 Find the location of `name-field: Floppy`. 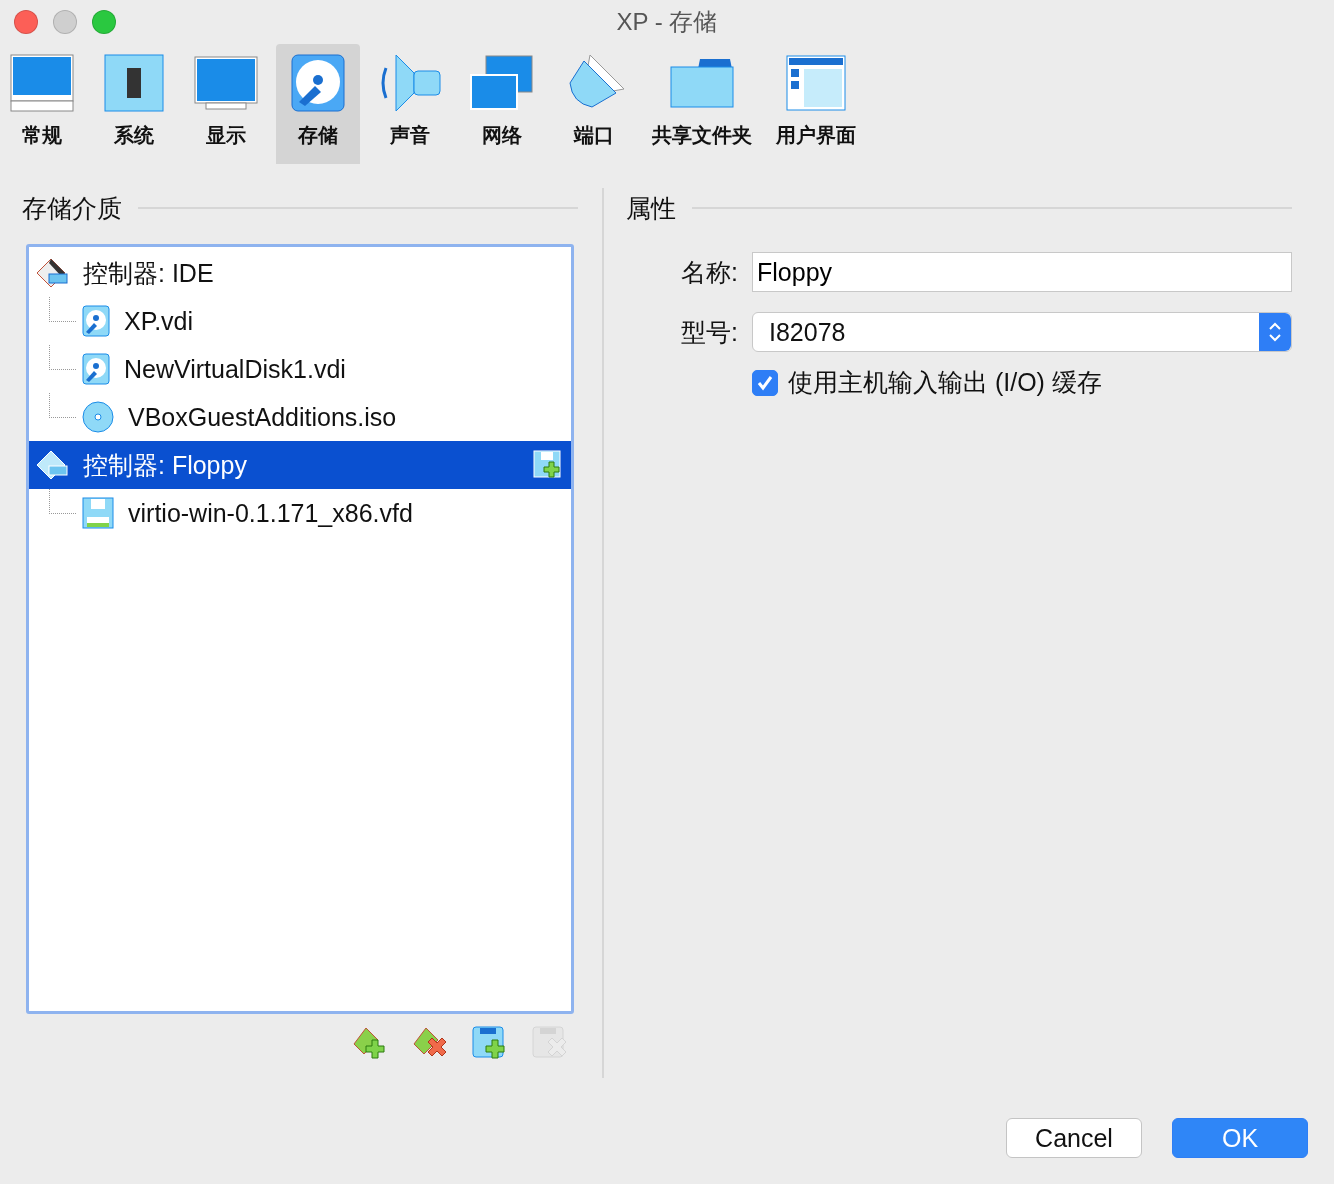

name-field: Floppy is located at coordinates (1022, 272).